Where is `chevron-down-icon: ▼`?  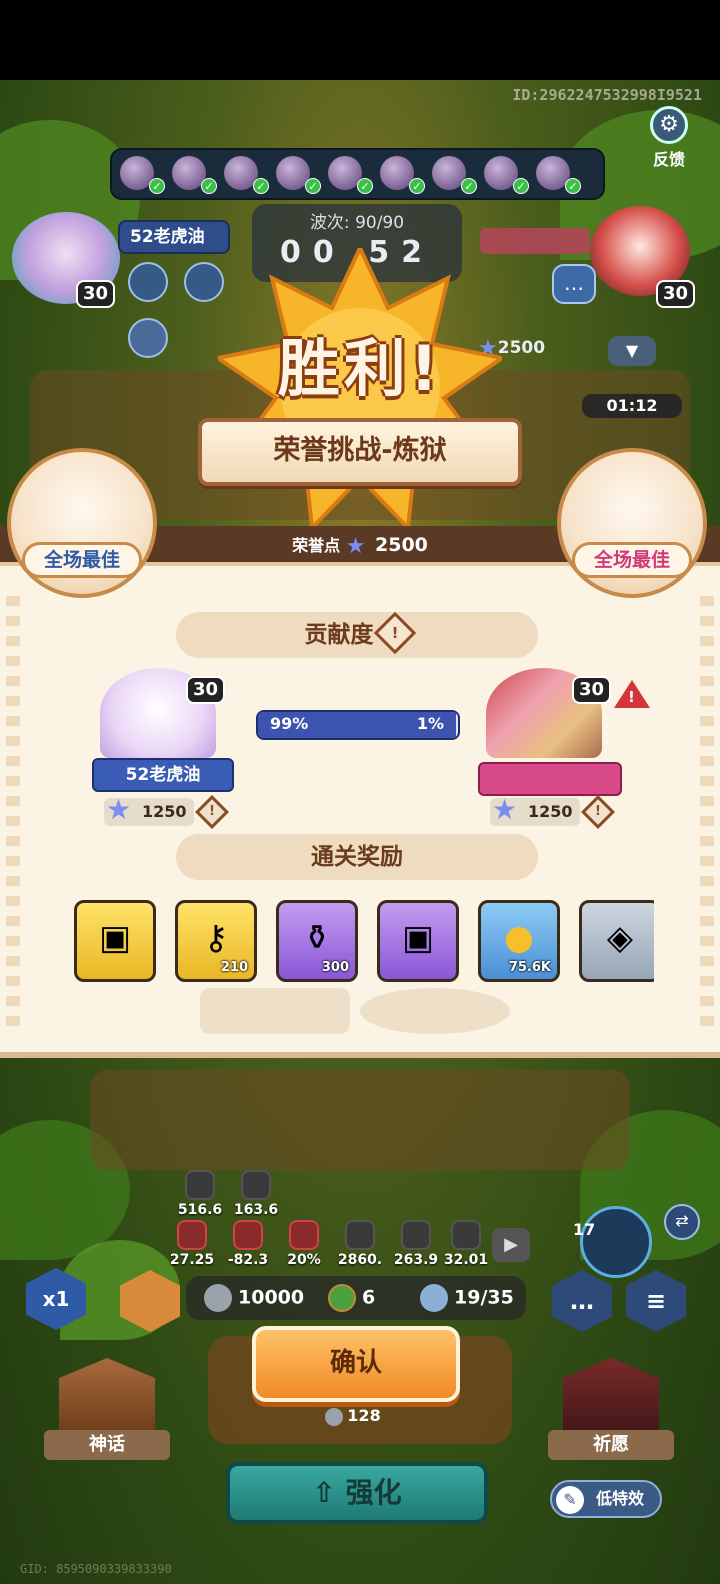 chevron-down-icon: ▼ is located at coordinates (632, 351).